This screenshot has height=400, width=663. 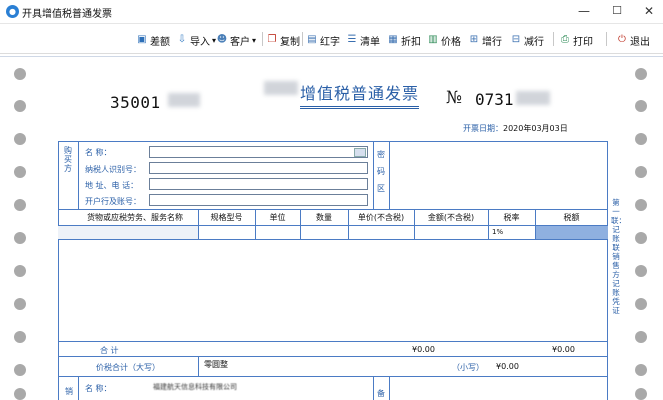 What do you see at coordinates (196, 40) in the screenshot?
I see `import-button: ⇩ 导入 ▾` at bounding box center [196, 40].